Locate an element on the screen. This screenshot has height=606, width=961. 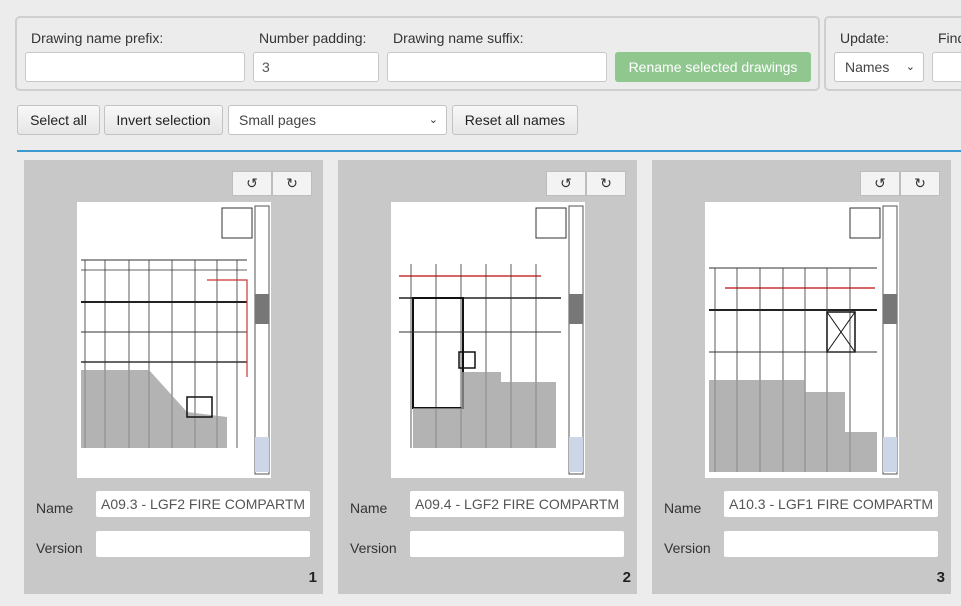
prefix-input is located at coordinates (135, 67).